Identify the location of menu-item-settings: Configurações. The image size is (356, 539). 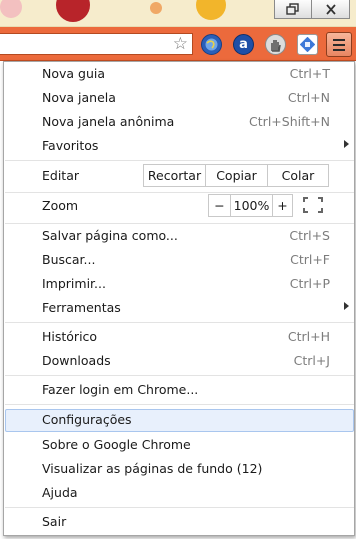
(179, 420).